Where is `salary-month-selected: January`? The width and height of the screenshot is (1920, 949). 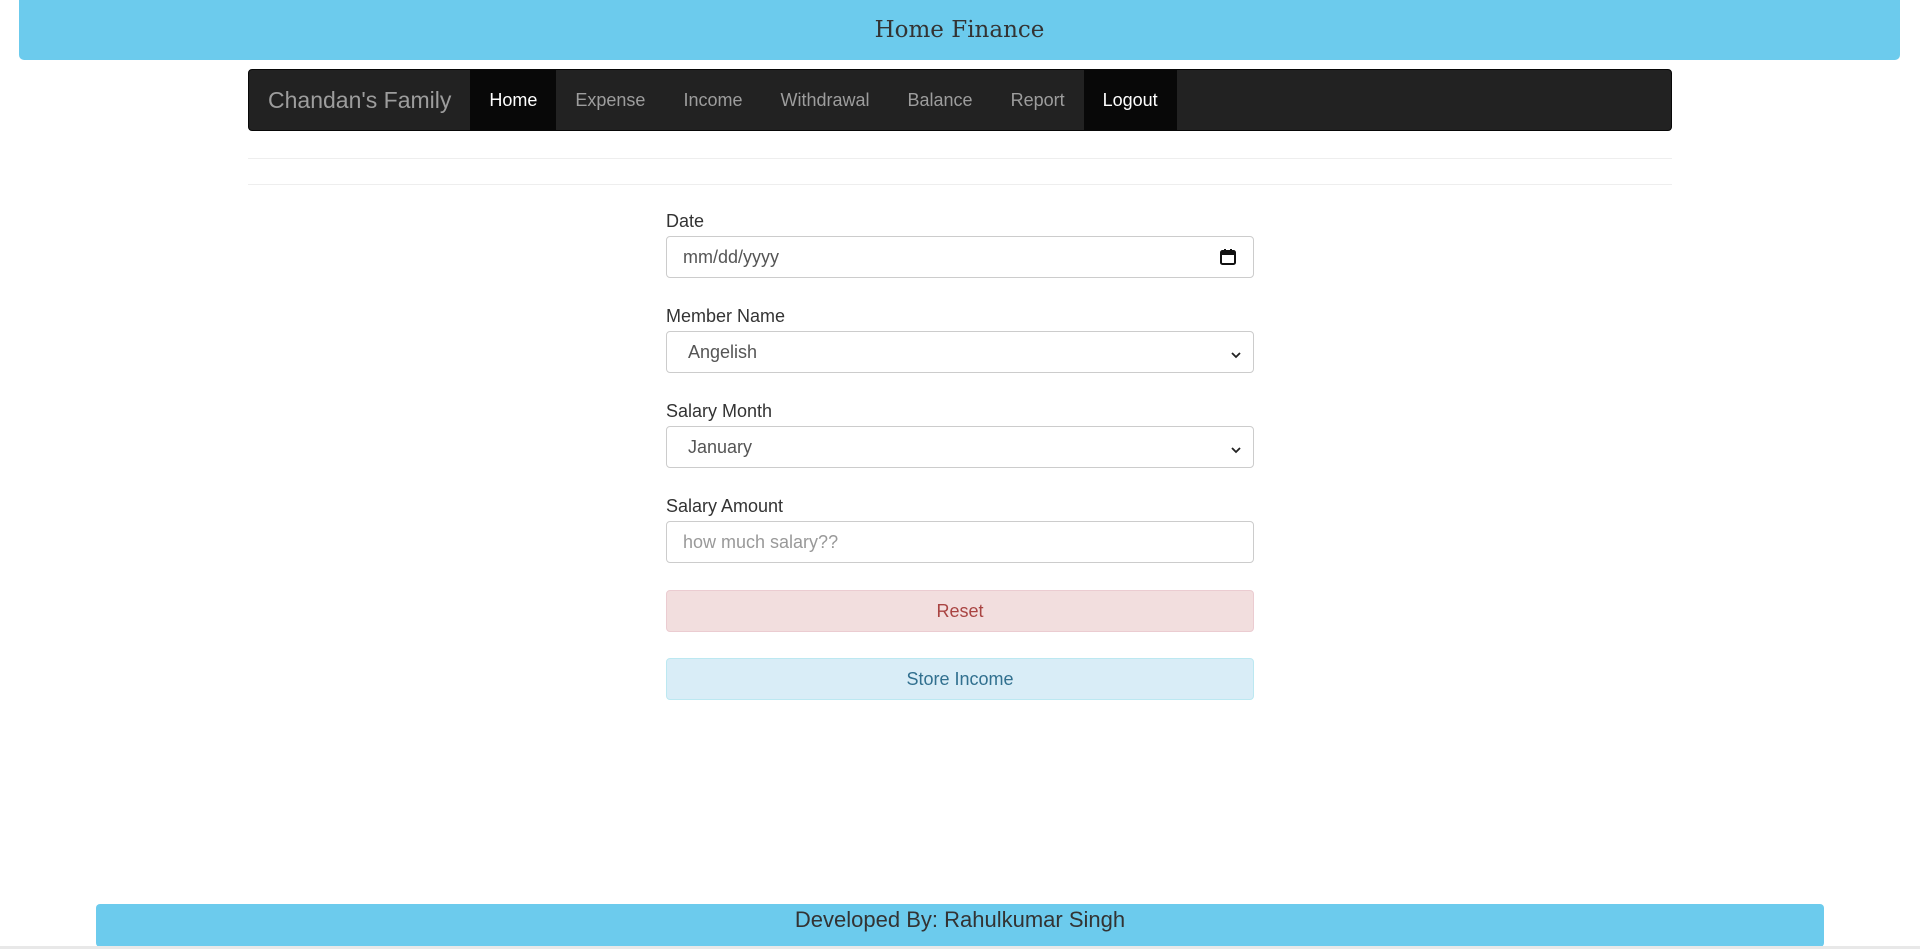 salary-month-selected: January is located at coordinates (720, 446).